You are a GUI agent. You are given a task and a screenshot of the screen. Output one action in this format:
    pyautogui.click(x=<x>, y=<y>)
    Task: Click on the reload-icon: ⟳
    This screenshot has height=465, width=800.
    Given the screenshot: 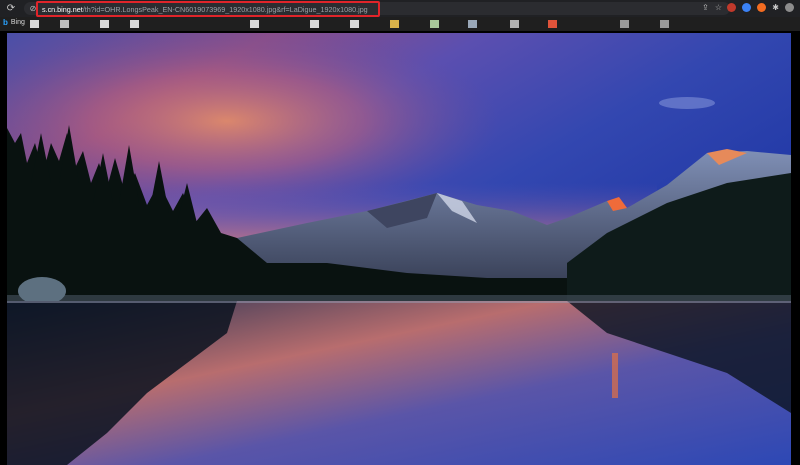 What is the action you would take?
    pyautogui.click(x=11, y=9)
    